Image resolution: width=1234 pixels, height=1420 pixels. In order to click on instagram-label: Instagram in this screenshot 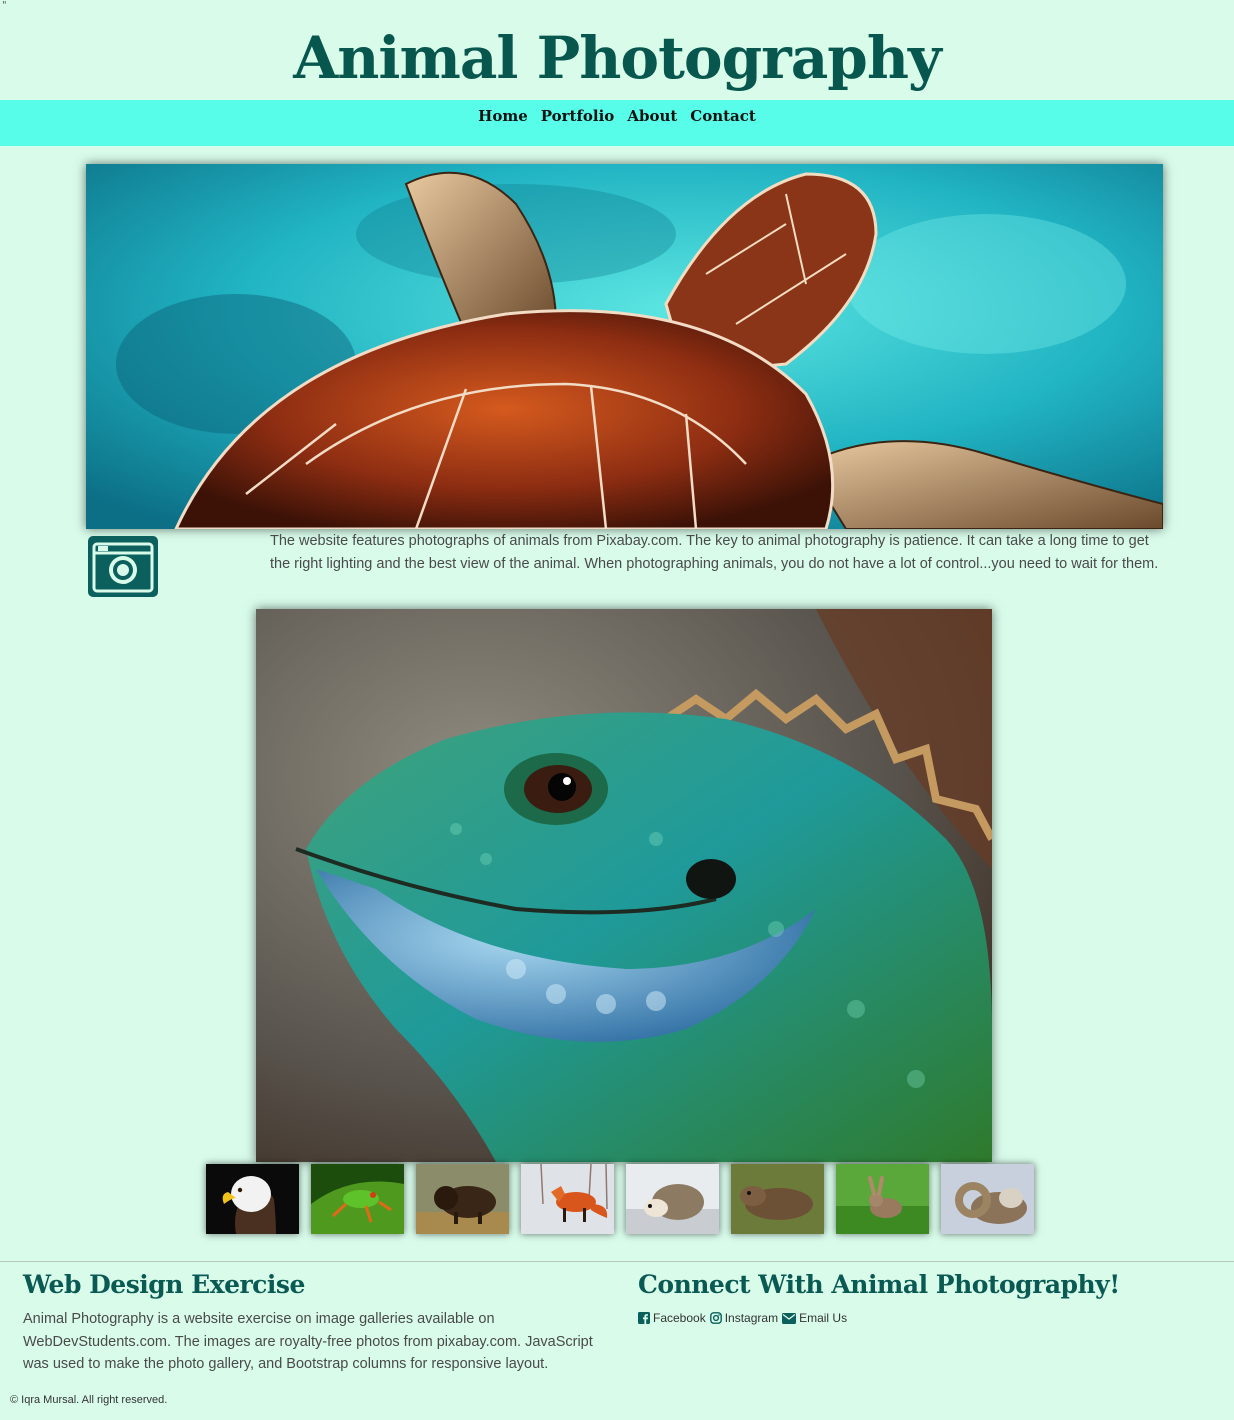, I will do `click(751, 1318)`.